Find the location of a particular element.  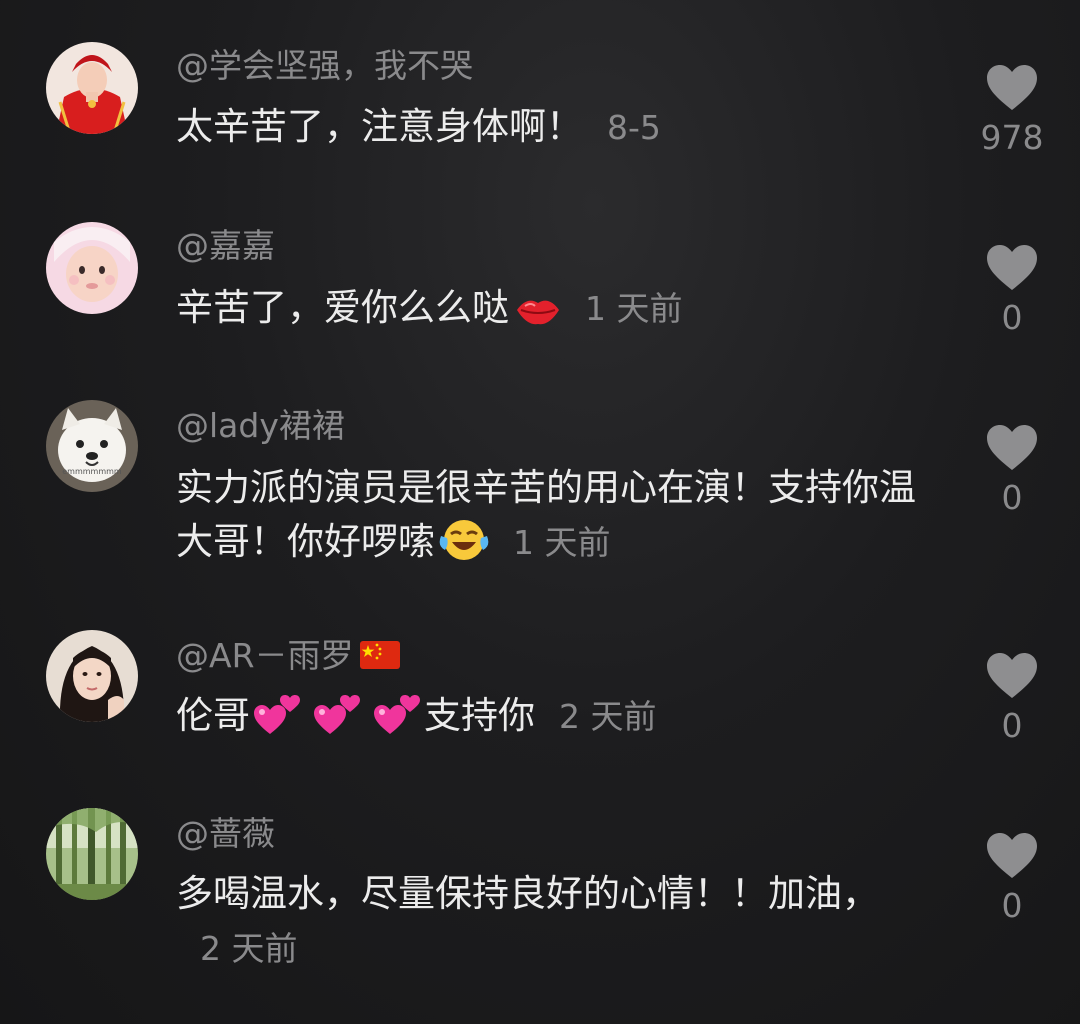

comment-text: 辛苦了，爱你么么哒 1 天前 is located at coordinates (556, 312).